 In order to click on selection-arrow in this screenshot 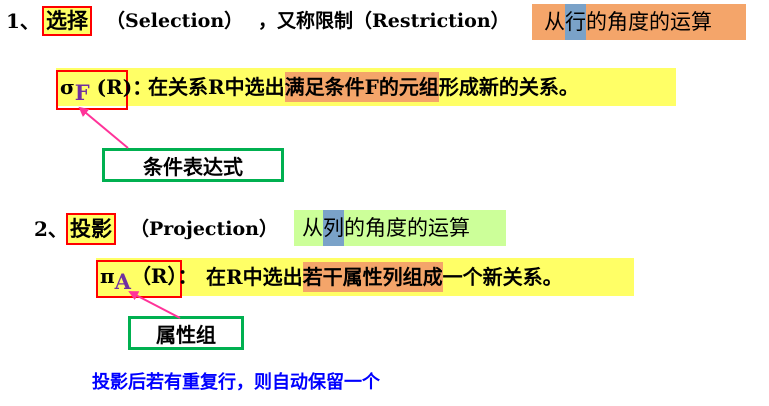, I will do `click(103, 127)`.